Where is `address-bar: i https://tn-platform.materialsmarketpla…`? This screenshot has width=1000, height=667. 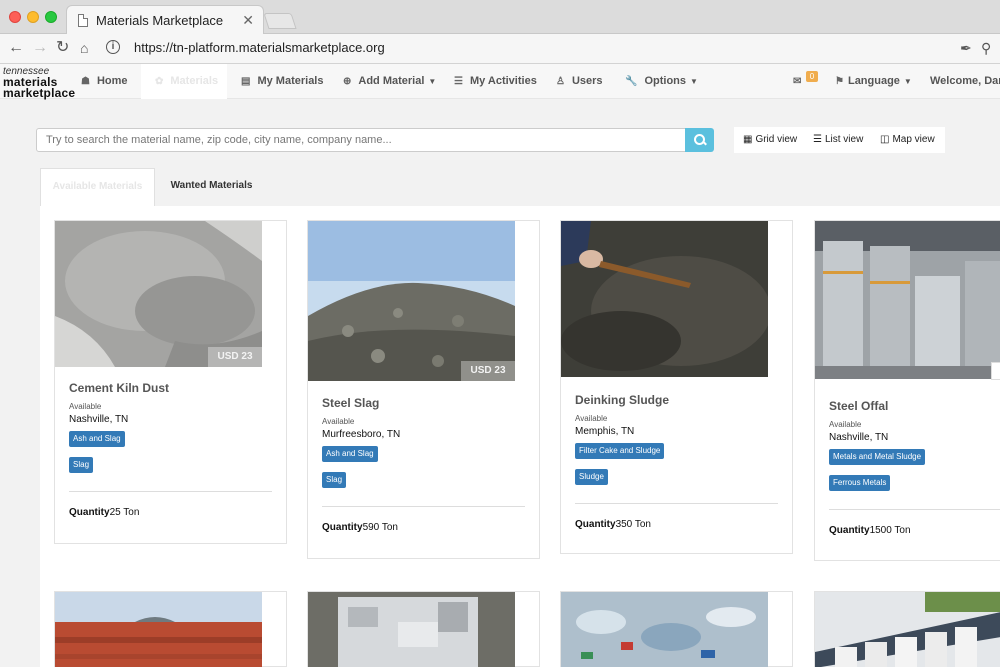 address-bar: i https://tn-platform.materialsmarketpla… is located at coordinates (551, 49).